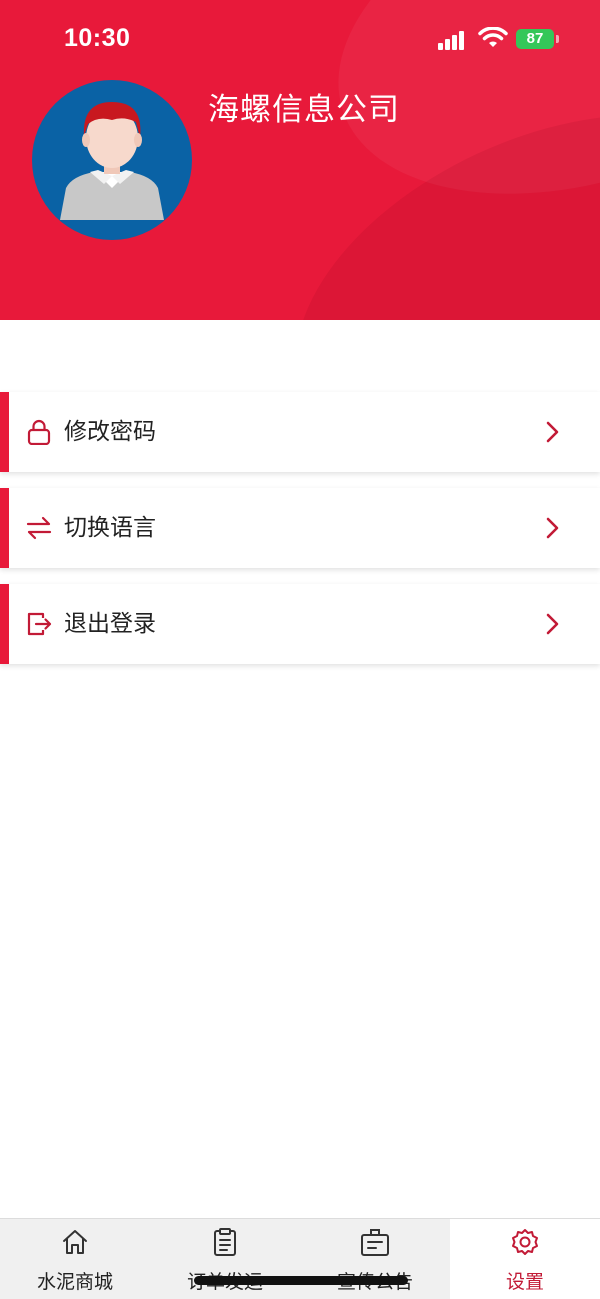  What do you see at coordinates (525, 1242) in the screenshot?
I see `gear-icon` at bounding box center [525, 1242].